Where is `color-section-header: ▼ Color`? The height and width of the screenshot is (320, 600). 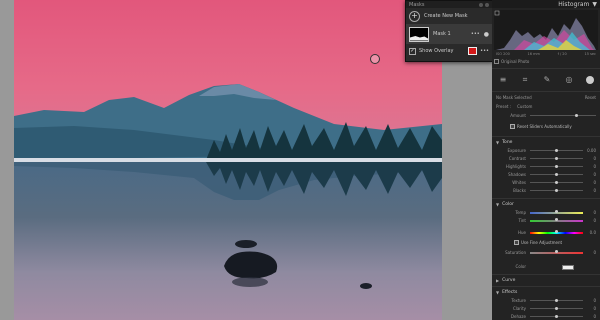
color-section-header: ▼ Color is located at coordinates (546, 204).